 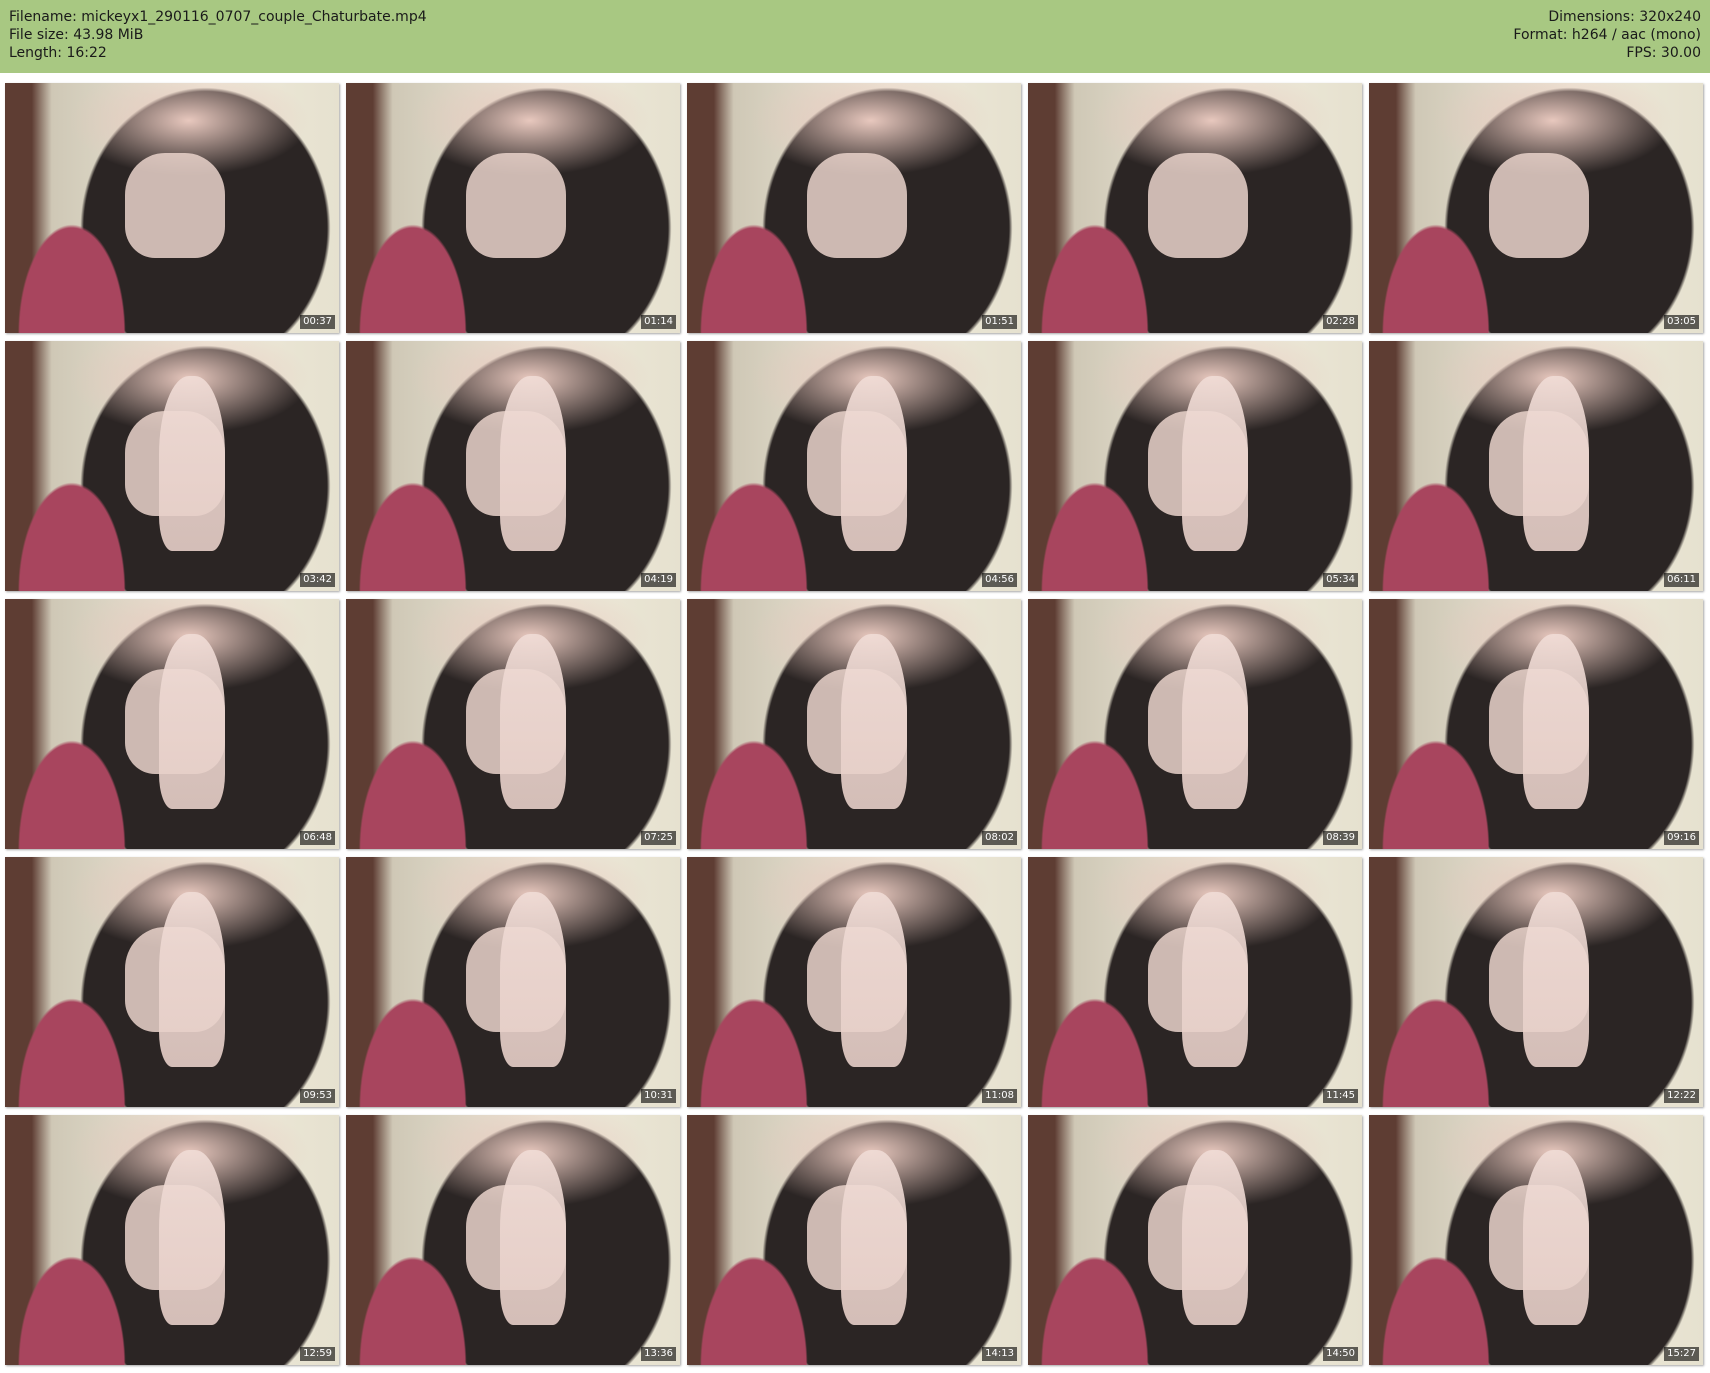 I want to click on video-thumbnail: 04:19, so click(x=513, y=466).